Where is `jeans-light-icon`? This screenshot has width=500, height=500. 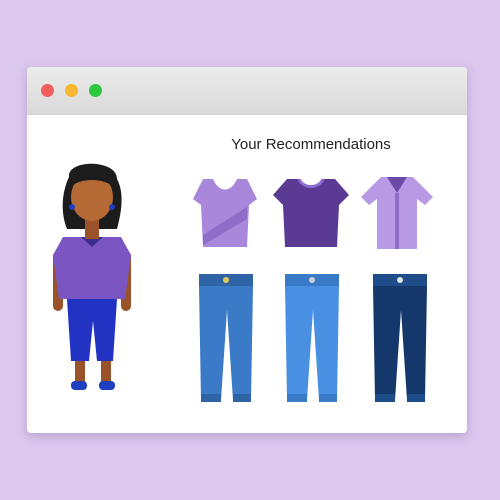 jeans-light-icon is located at coordinates (312, 340).